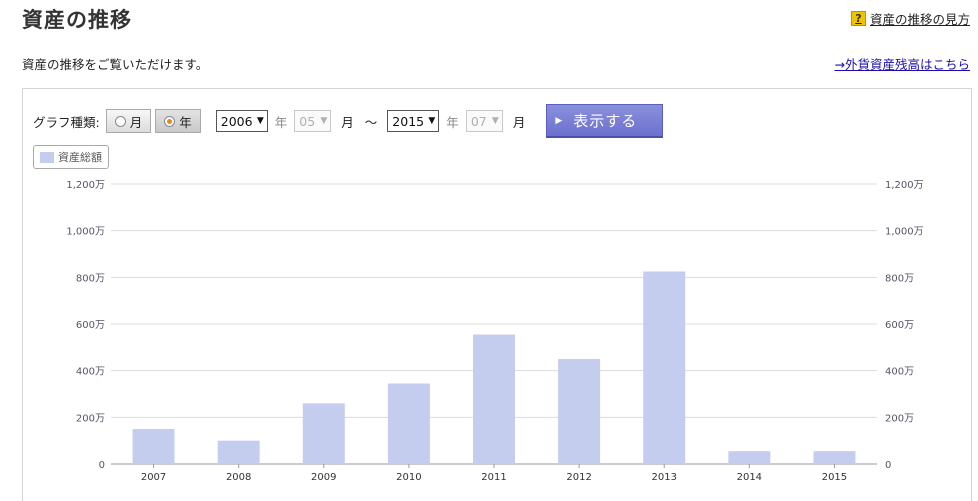 Image resolution: width=978 pixels, height=501 pixels. I want to click on help-question-icon: ?, so click(858, 18).